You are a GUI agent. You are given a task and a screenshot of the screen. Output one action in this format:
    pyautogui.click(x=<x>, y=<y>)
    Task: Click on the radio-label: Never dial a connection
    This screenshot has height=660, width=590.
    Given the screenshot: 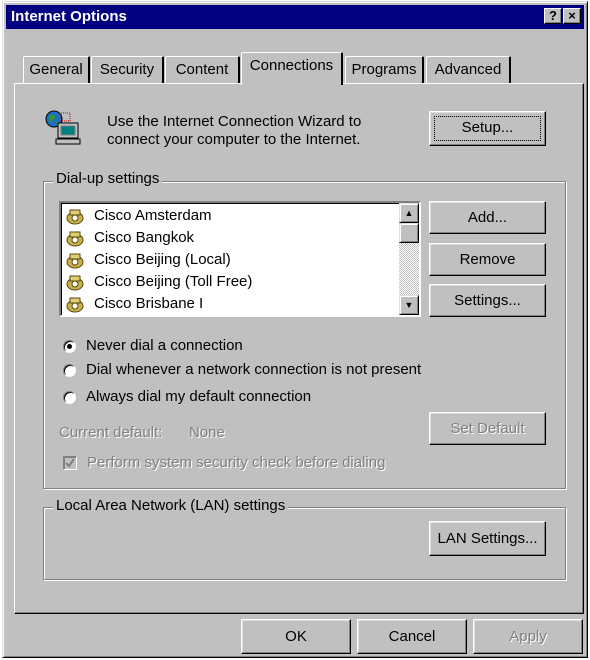 What is the action you would take?
    pyautogui.click(x=164, y=345)
    